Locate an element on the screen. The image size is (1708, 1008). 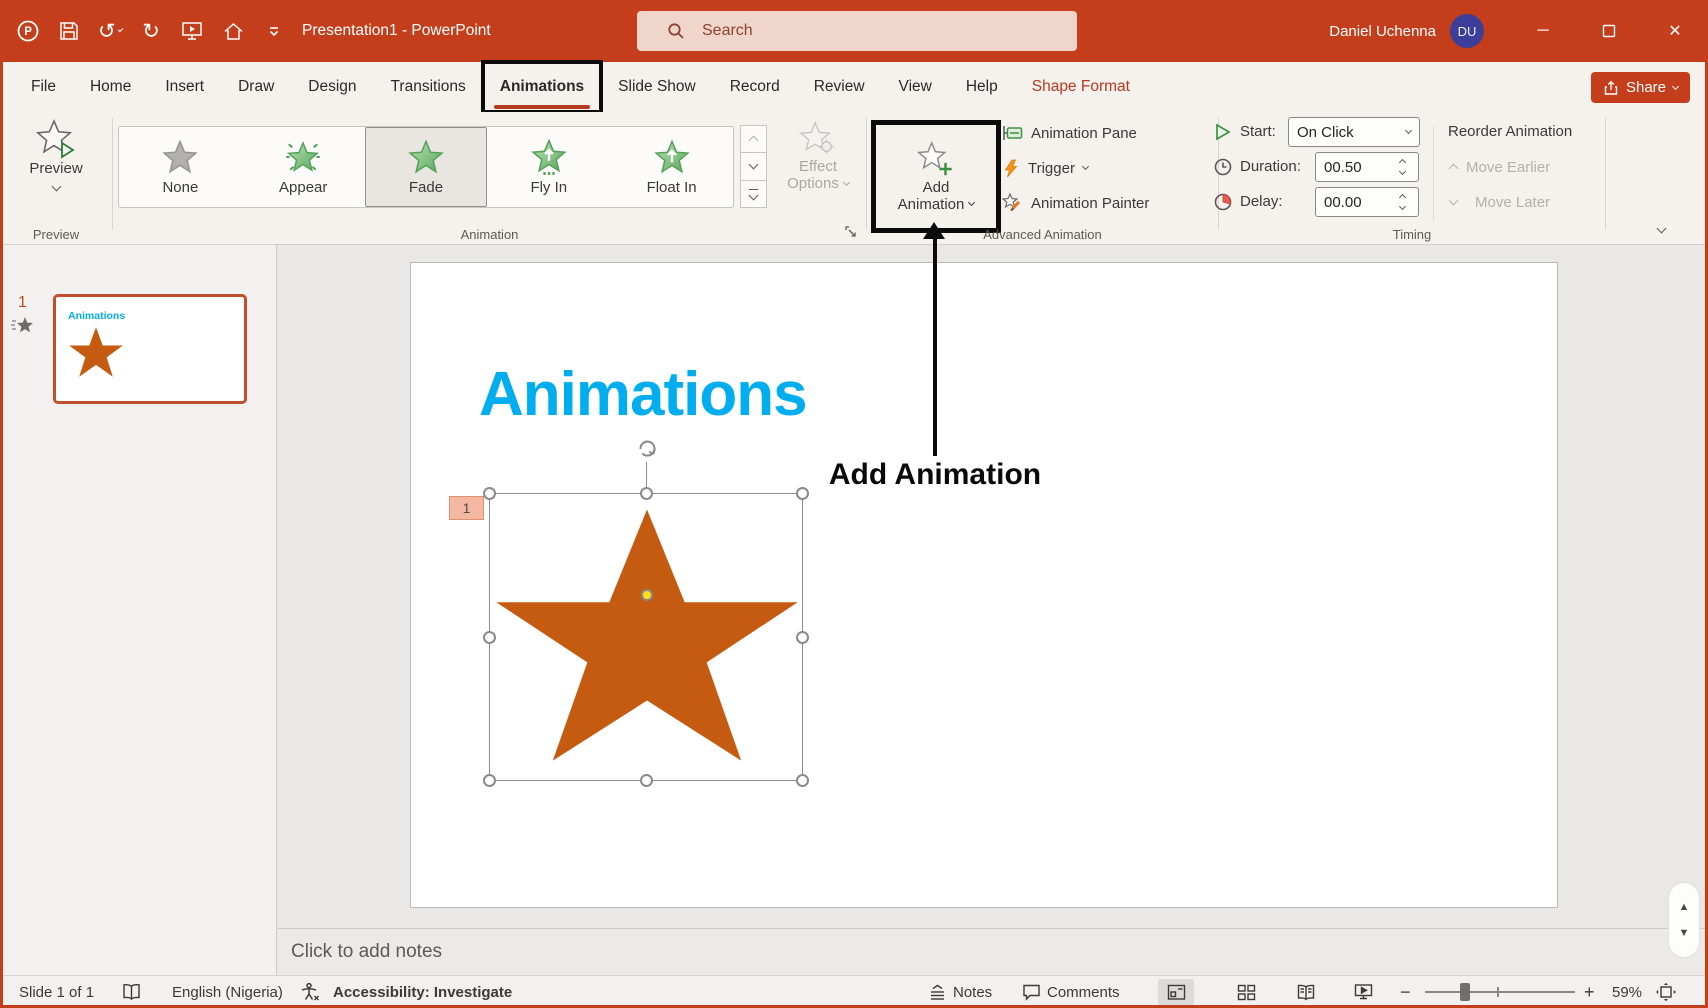
slide-indicator: Slide 1 of 1 is located at coordinates (56, 992).